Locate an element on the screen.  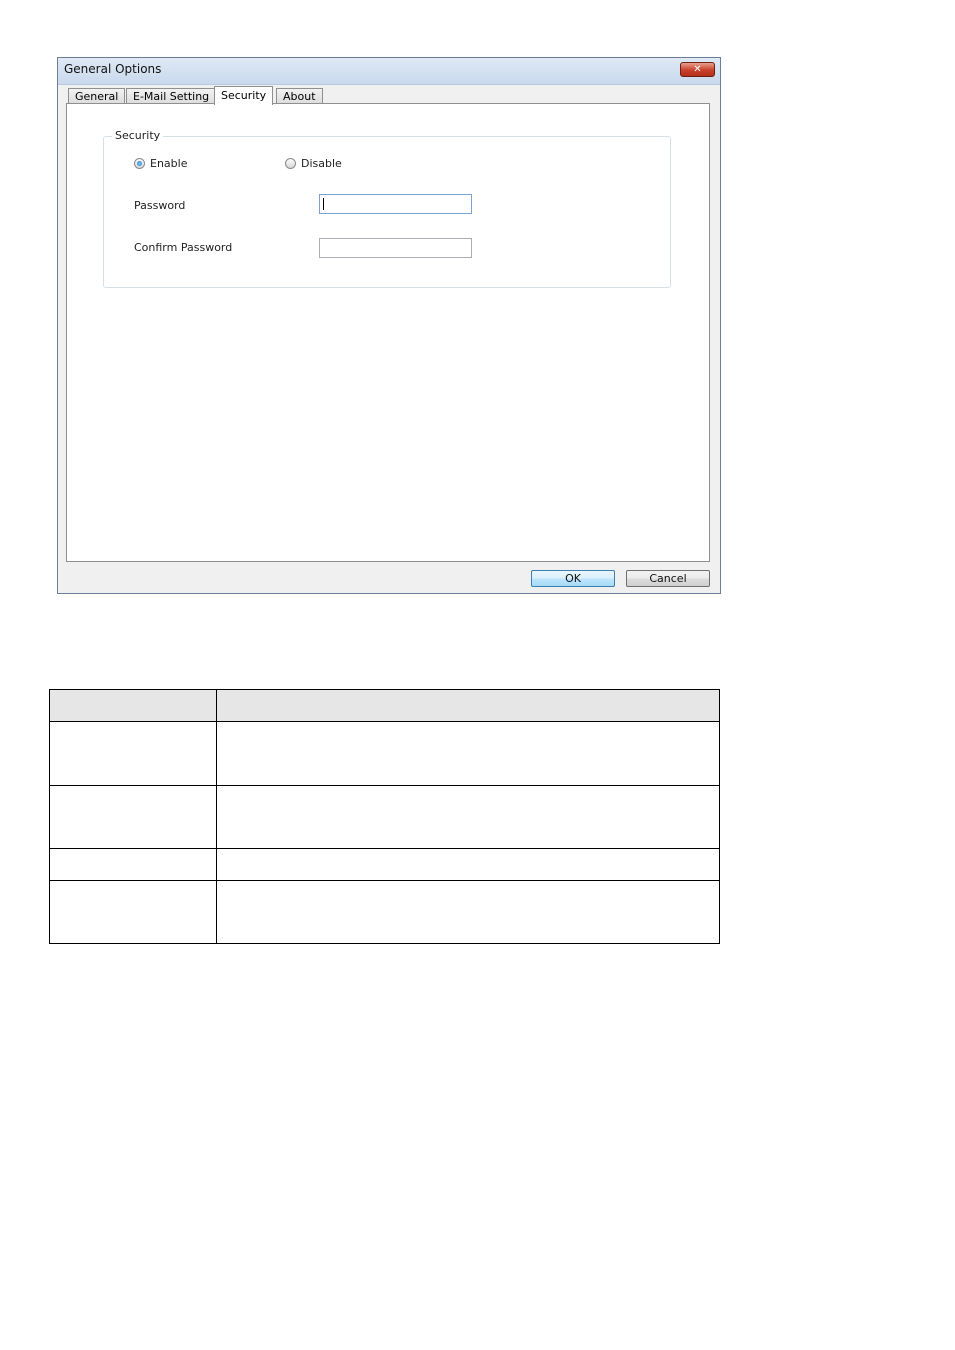
cancel-button: Cancel is located at coordinates (668, 578).